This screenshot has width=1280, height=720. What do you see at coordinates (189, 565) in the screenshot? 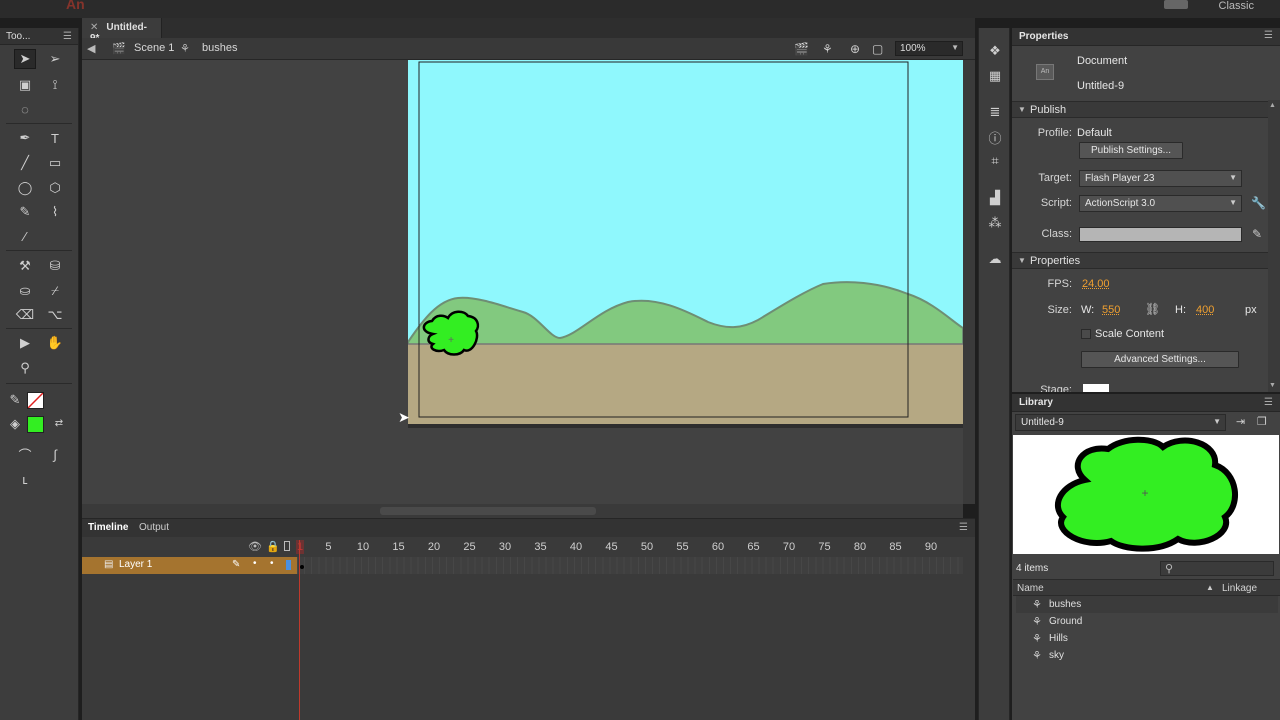
I see `layer-row: ▤ Layer 1 ✎ • •` at bounding box center [189, 565].